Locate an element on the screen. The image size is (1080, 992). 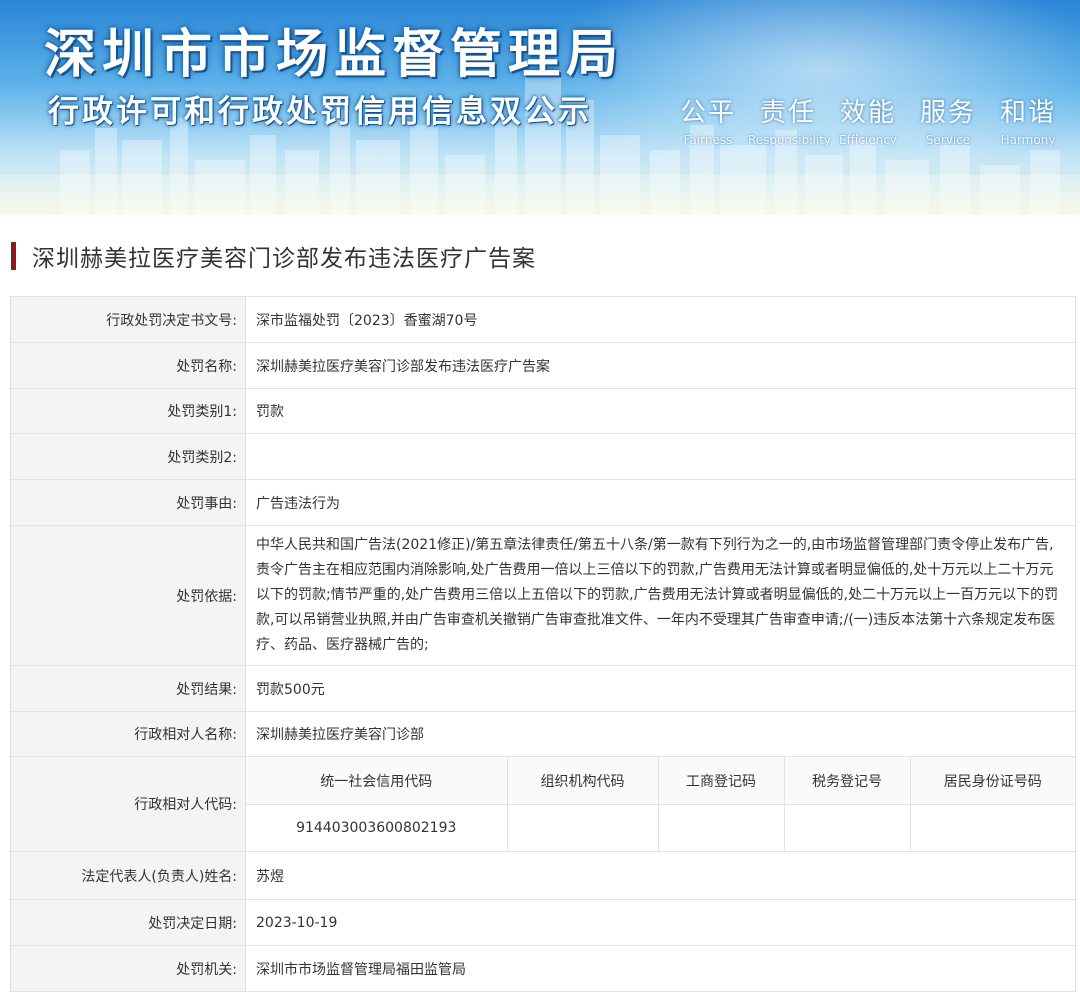
field-value-decision-date: 2023-10-19 is located at coordinates (660, 922).